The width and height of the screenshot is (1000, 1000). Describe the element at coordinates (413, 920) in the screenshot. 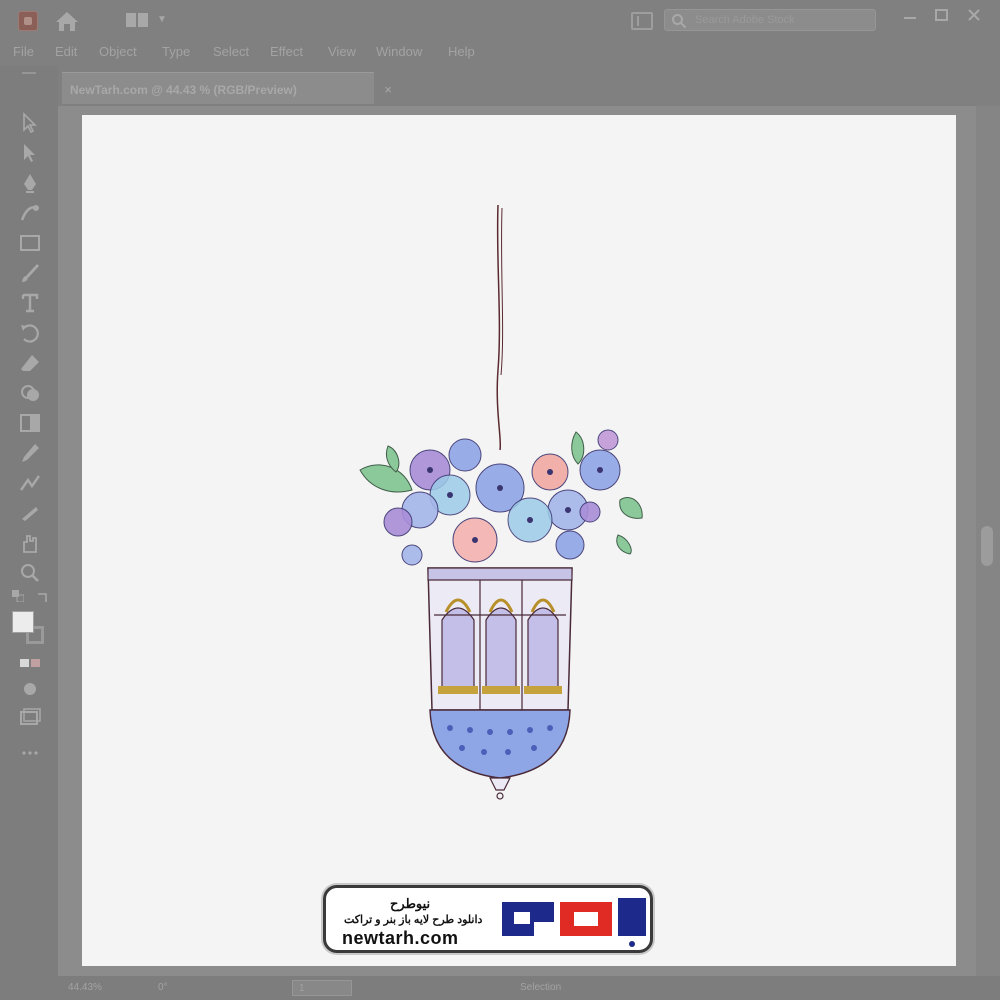

I see `watermark-subtitle: دانلود طرح لایه باز بنر و تراکت` at that location.